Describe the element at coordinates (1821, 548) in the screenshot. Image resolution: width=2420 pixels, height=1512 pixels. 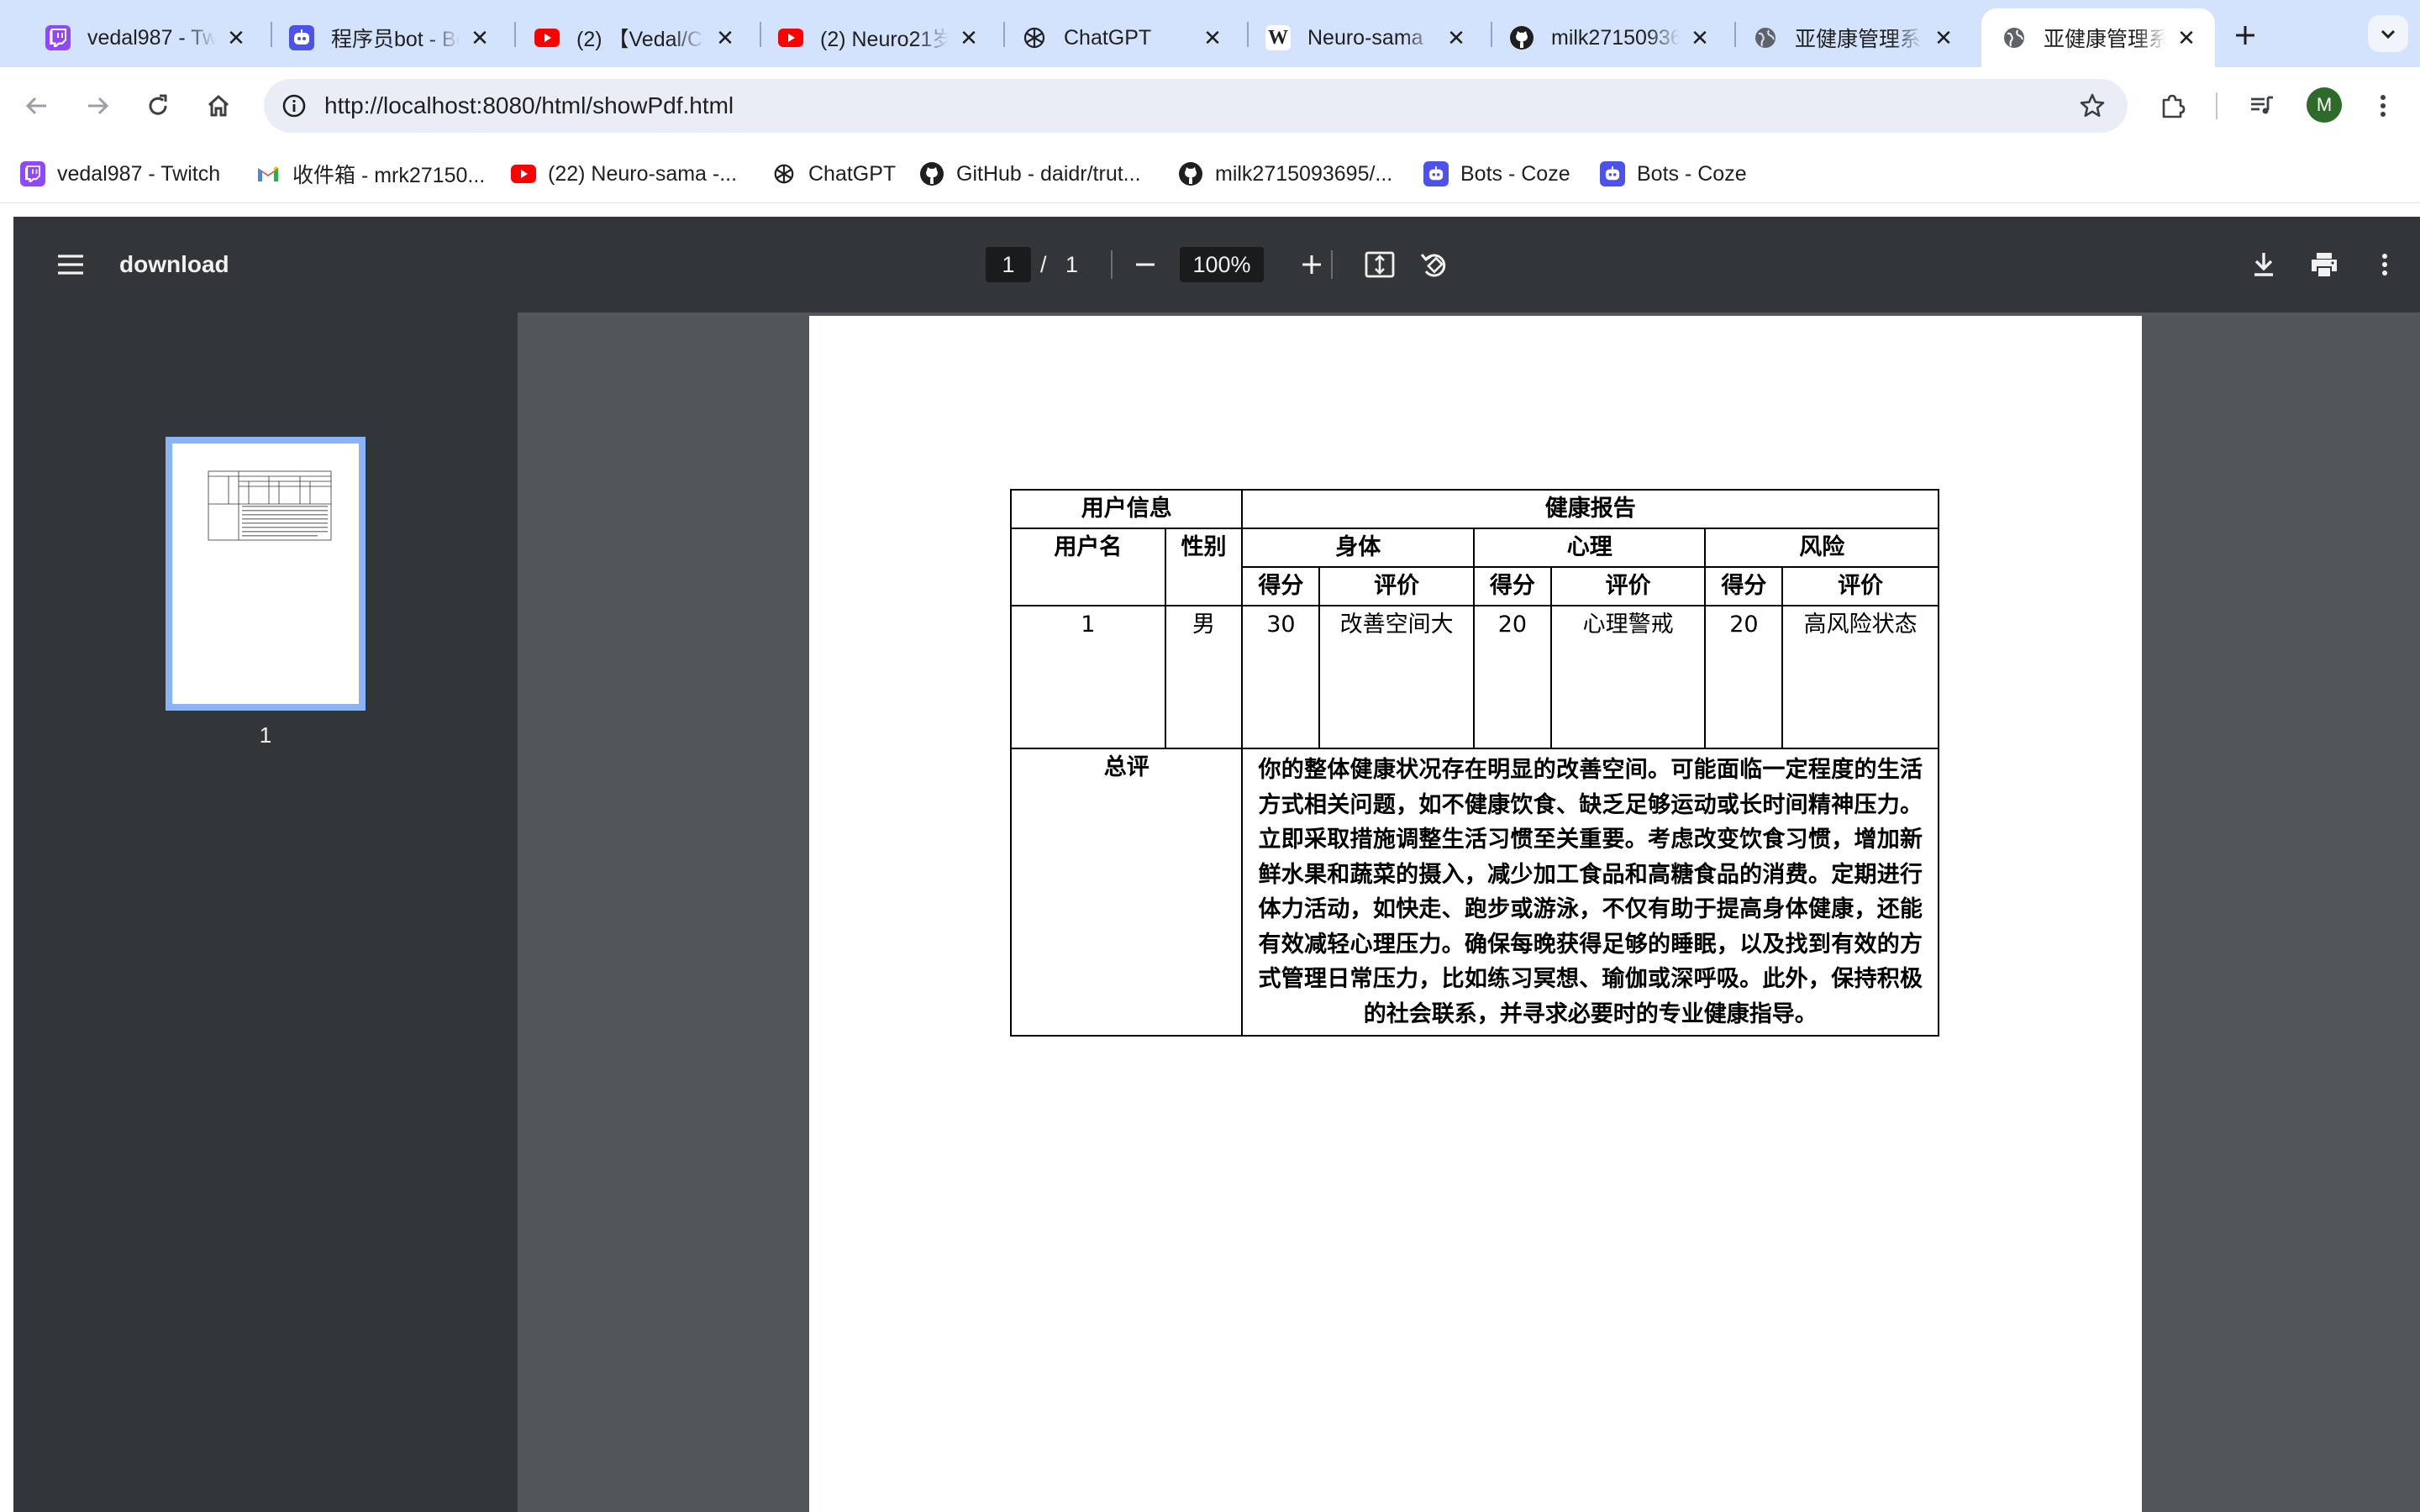
I see `risk-header: 风险` at that location.